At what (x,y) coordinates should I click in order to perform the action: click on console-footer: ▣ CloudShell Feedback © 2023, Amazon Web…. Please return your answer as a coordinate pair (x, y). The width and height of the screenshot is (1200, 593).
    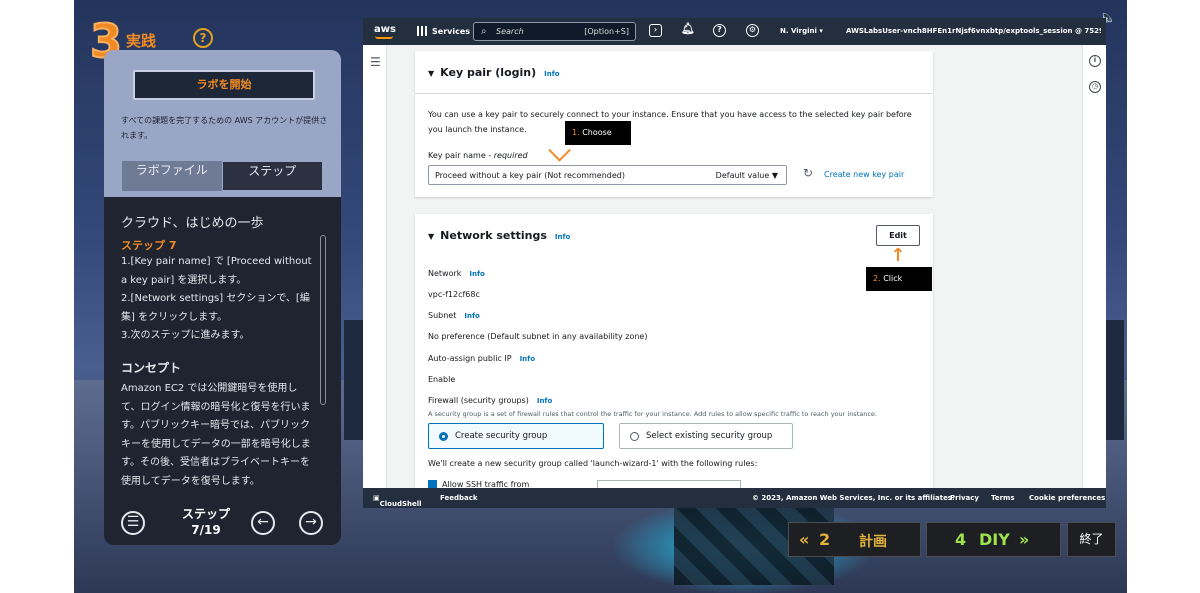
    Looking at the image, I should click on (734, 498).